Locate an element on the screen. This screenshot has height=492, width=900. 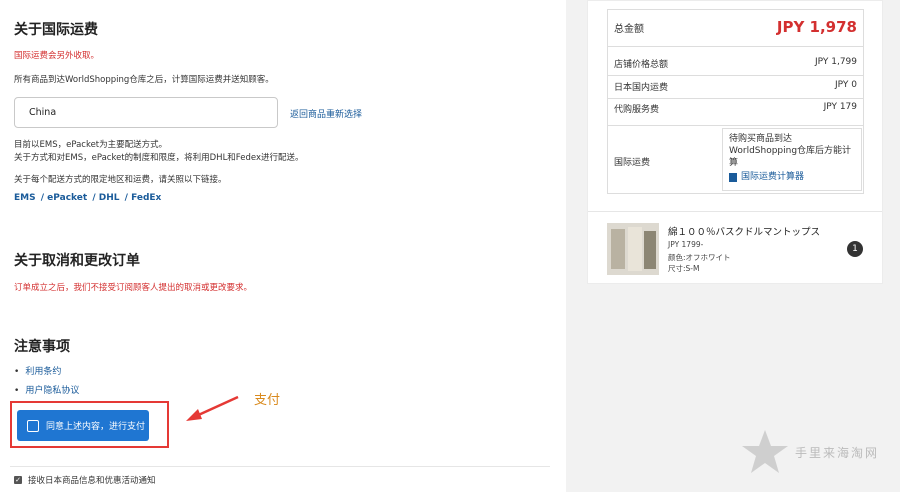
intl-shipping-info: 待购买商品到达WorldShopping仓库后方能计算 国际运费计算器 is located at coordinates (792, 159).